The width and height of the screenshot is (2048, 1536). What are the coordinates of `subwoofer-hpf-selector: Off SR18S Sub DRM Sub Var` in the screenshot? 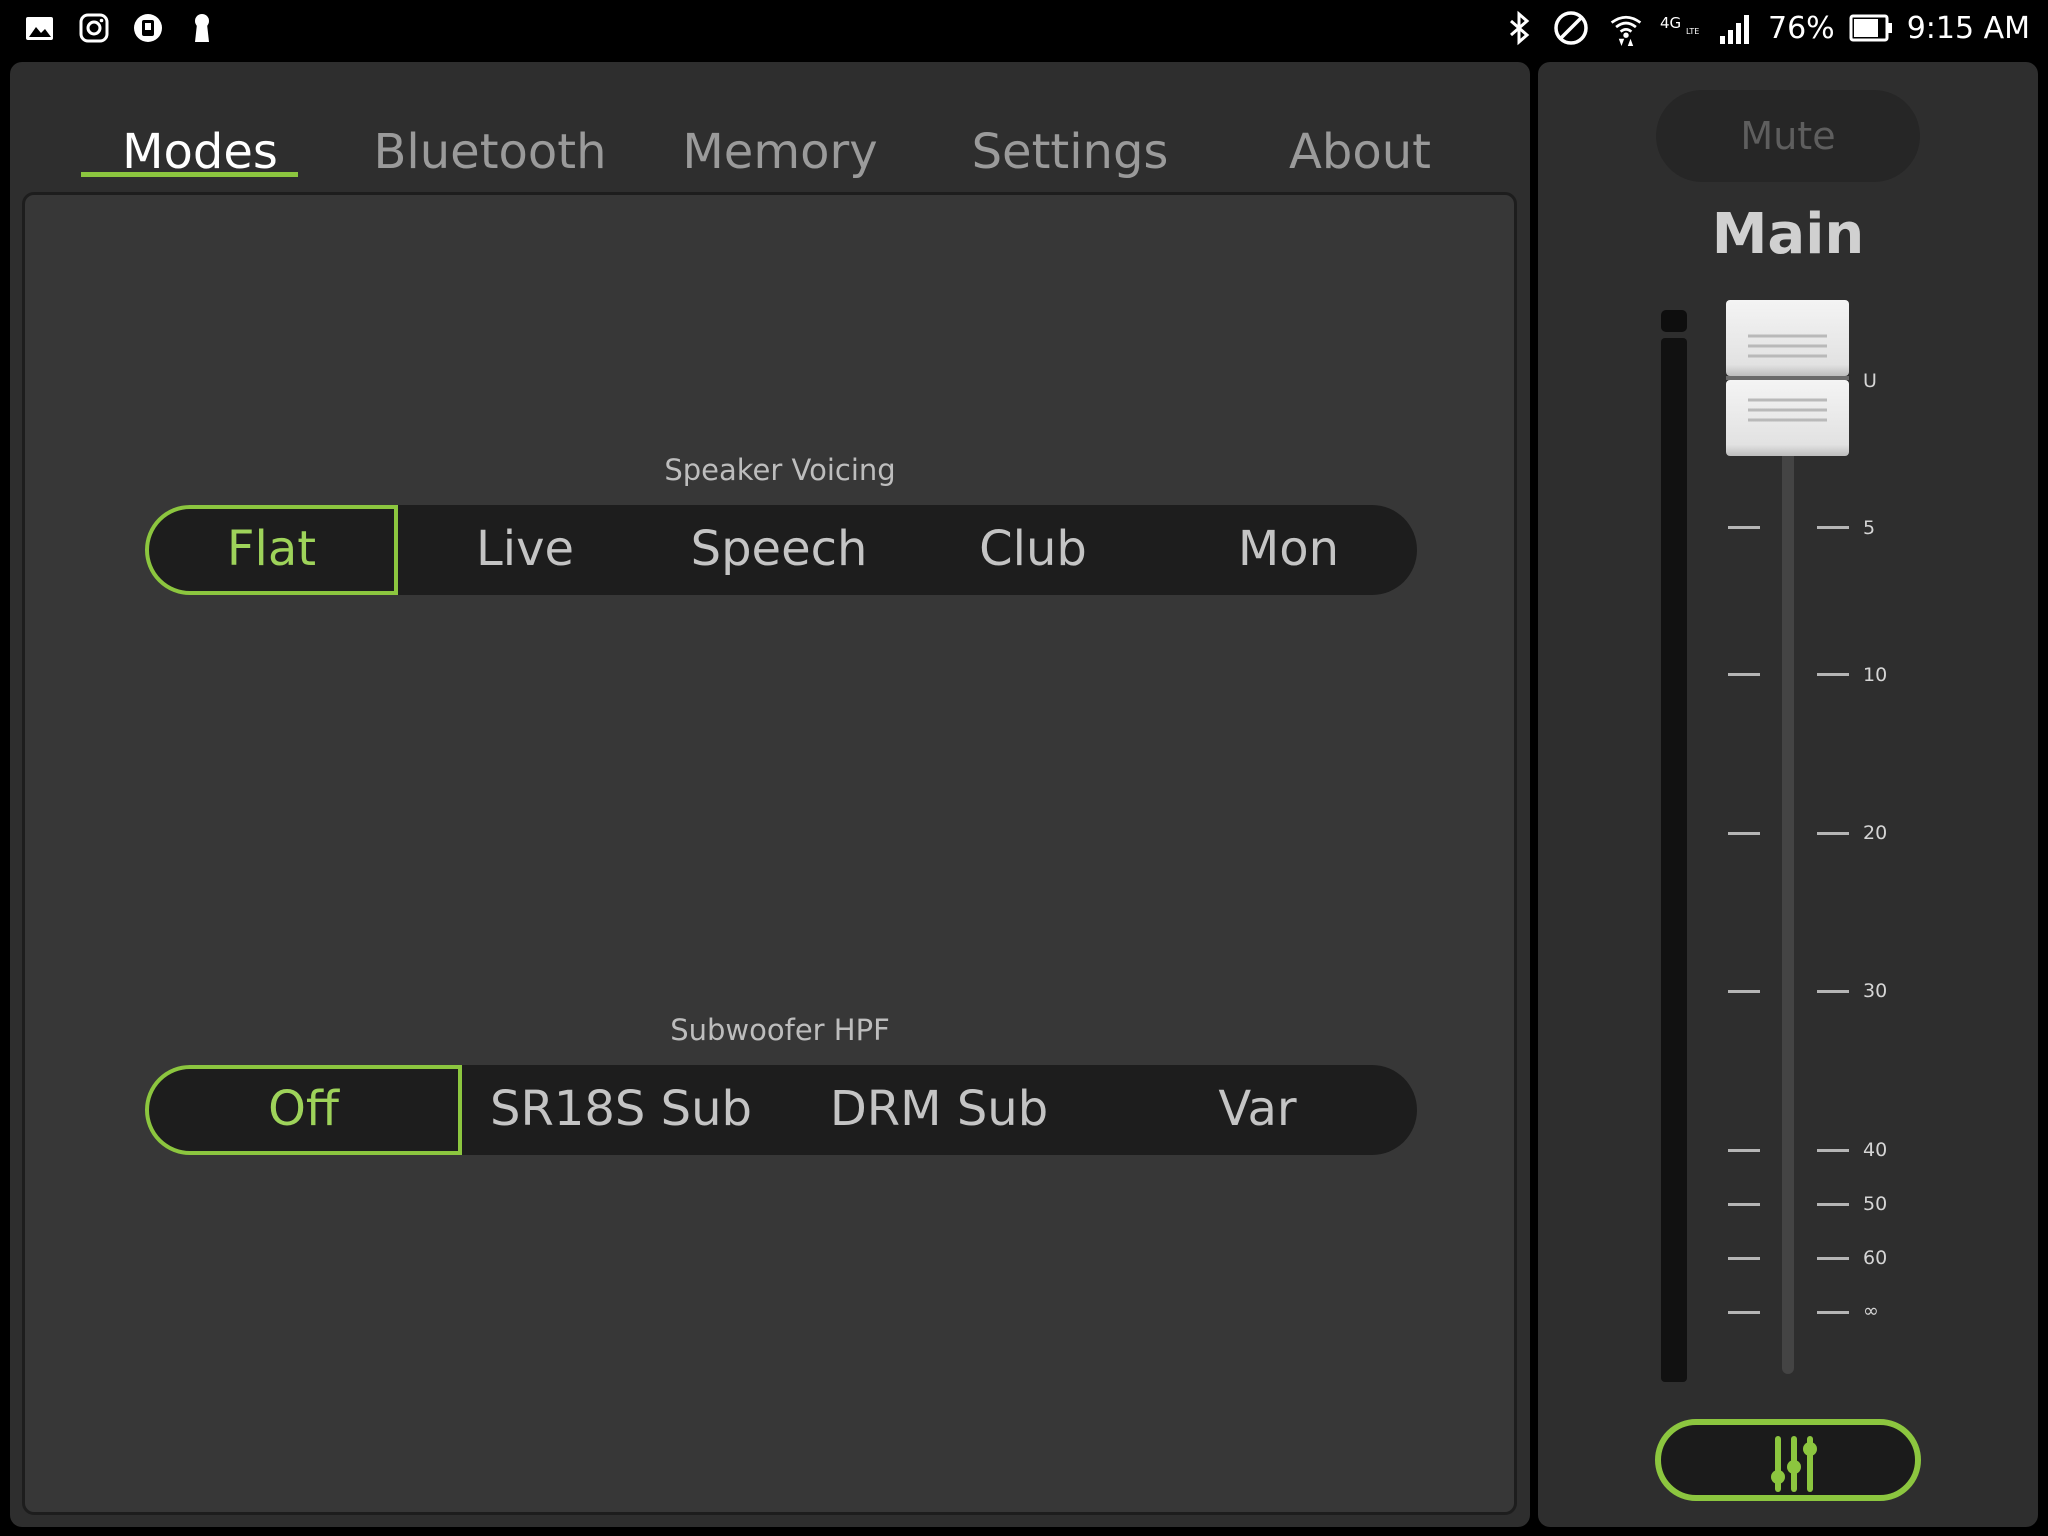 It's located at (781, 1110).